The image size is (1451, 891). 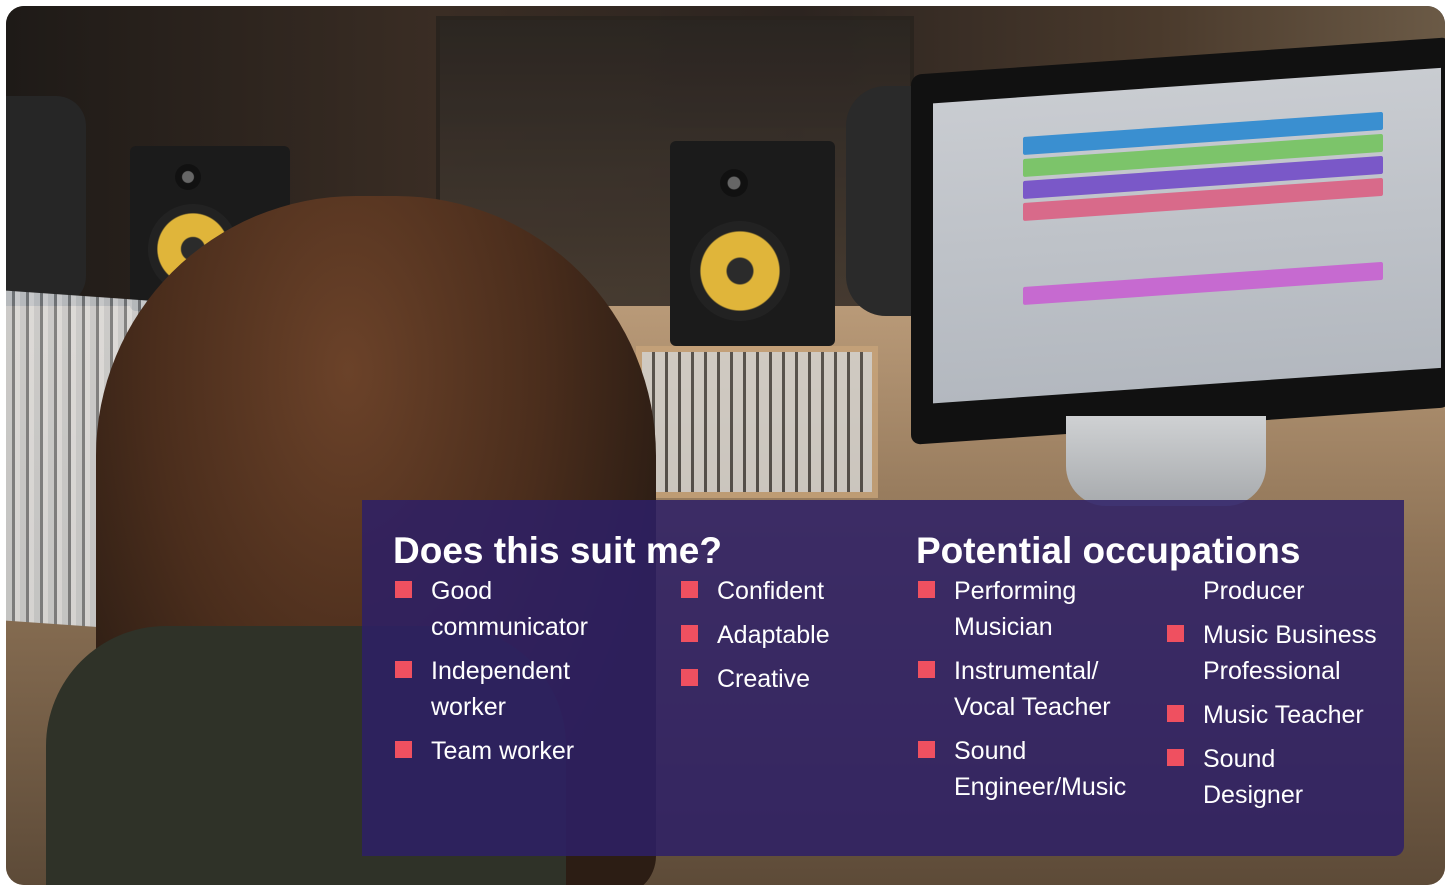 I want to click on list-item-text: Team worker, so click(x=503, y=751).